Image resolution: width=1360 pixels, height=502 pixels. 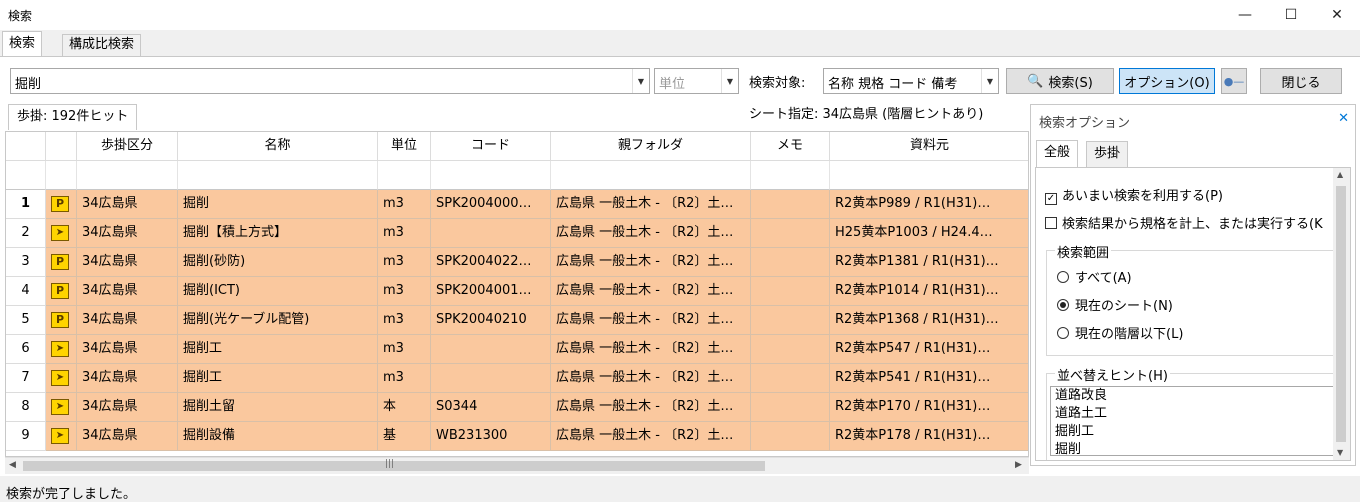 I want to click on column-header: 親フォルダ, so click(x=651, y=146).